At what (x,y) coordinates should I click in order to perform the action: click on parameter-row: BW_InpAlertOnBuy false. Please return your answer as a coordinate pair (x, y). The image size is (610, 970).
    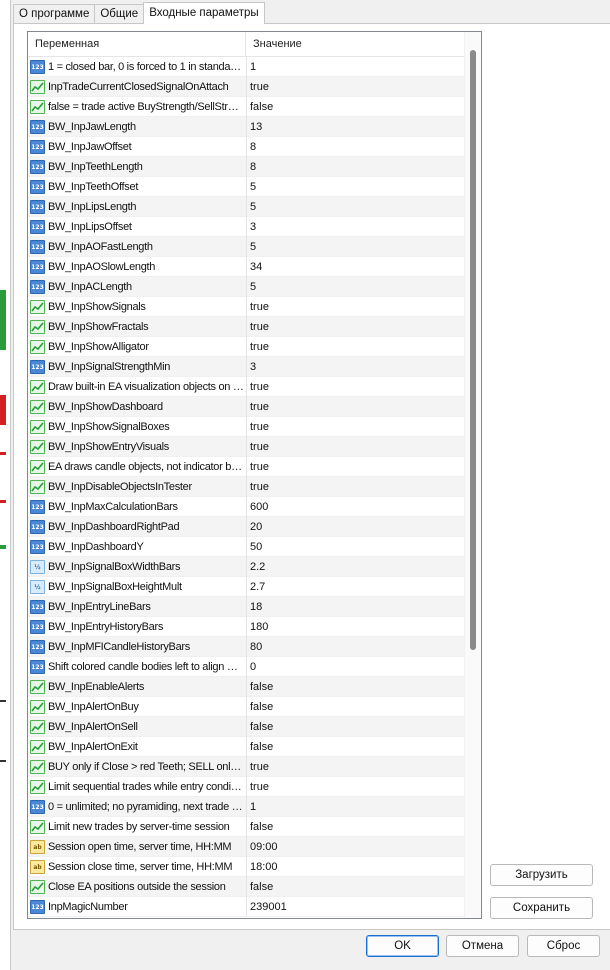
    Looking at the image, I should click on (246, 707).